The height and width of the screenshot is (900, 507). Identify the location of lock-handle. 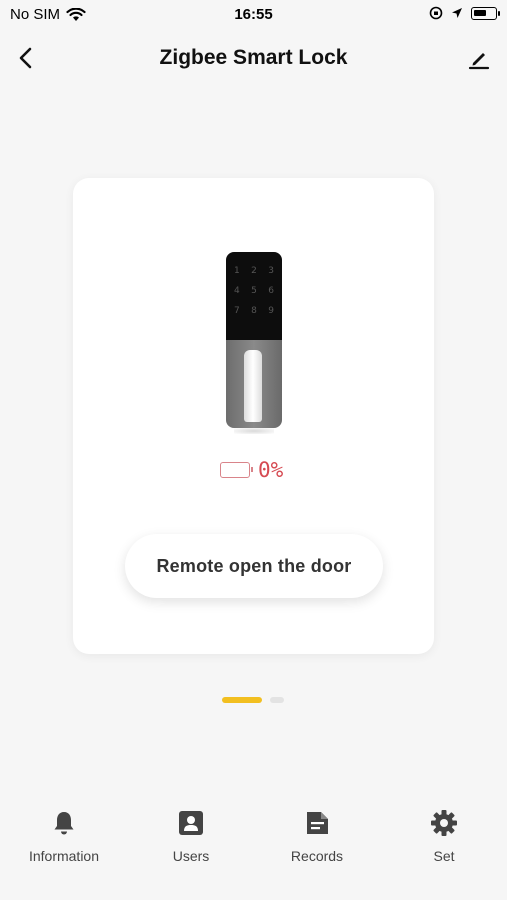
(253, 386).